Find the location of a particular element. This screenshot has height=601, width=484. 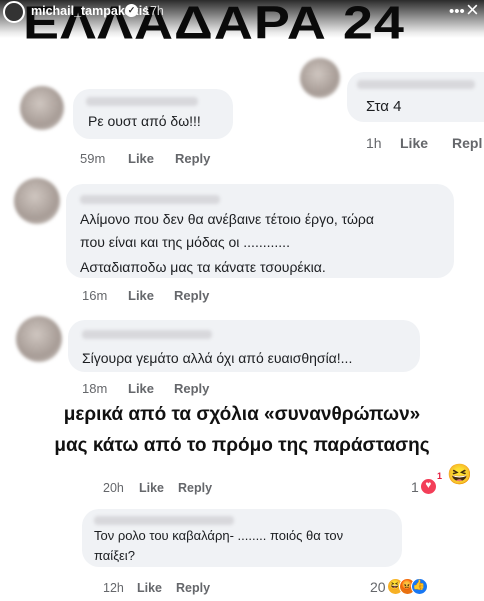

close-icon: × is located at coordinates (472, 10).